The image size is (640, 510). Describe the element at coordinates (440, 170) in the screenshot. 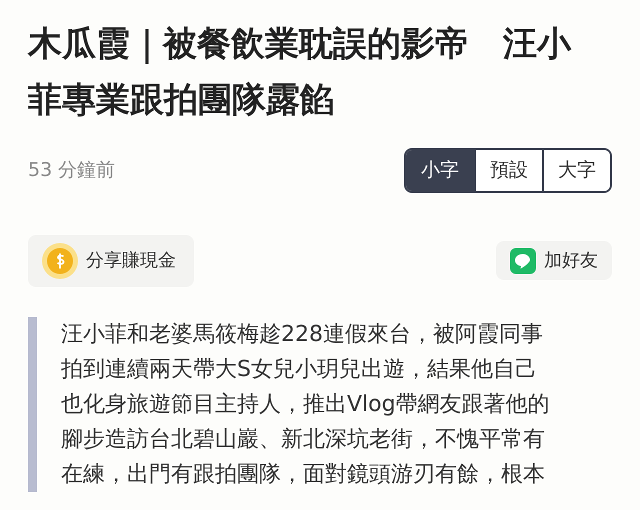

I see `font-size-tab: 小字` at that location.